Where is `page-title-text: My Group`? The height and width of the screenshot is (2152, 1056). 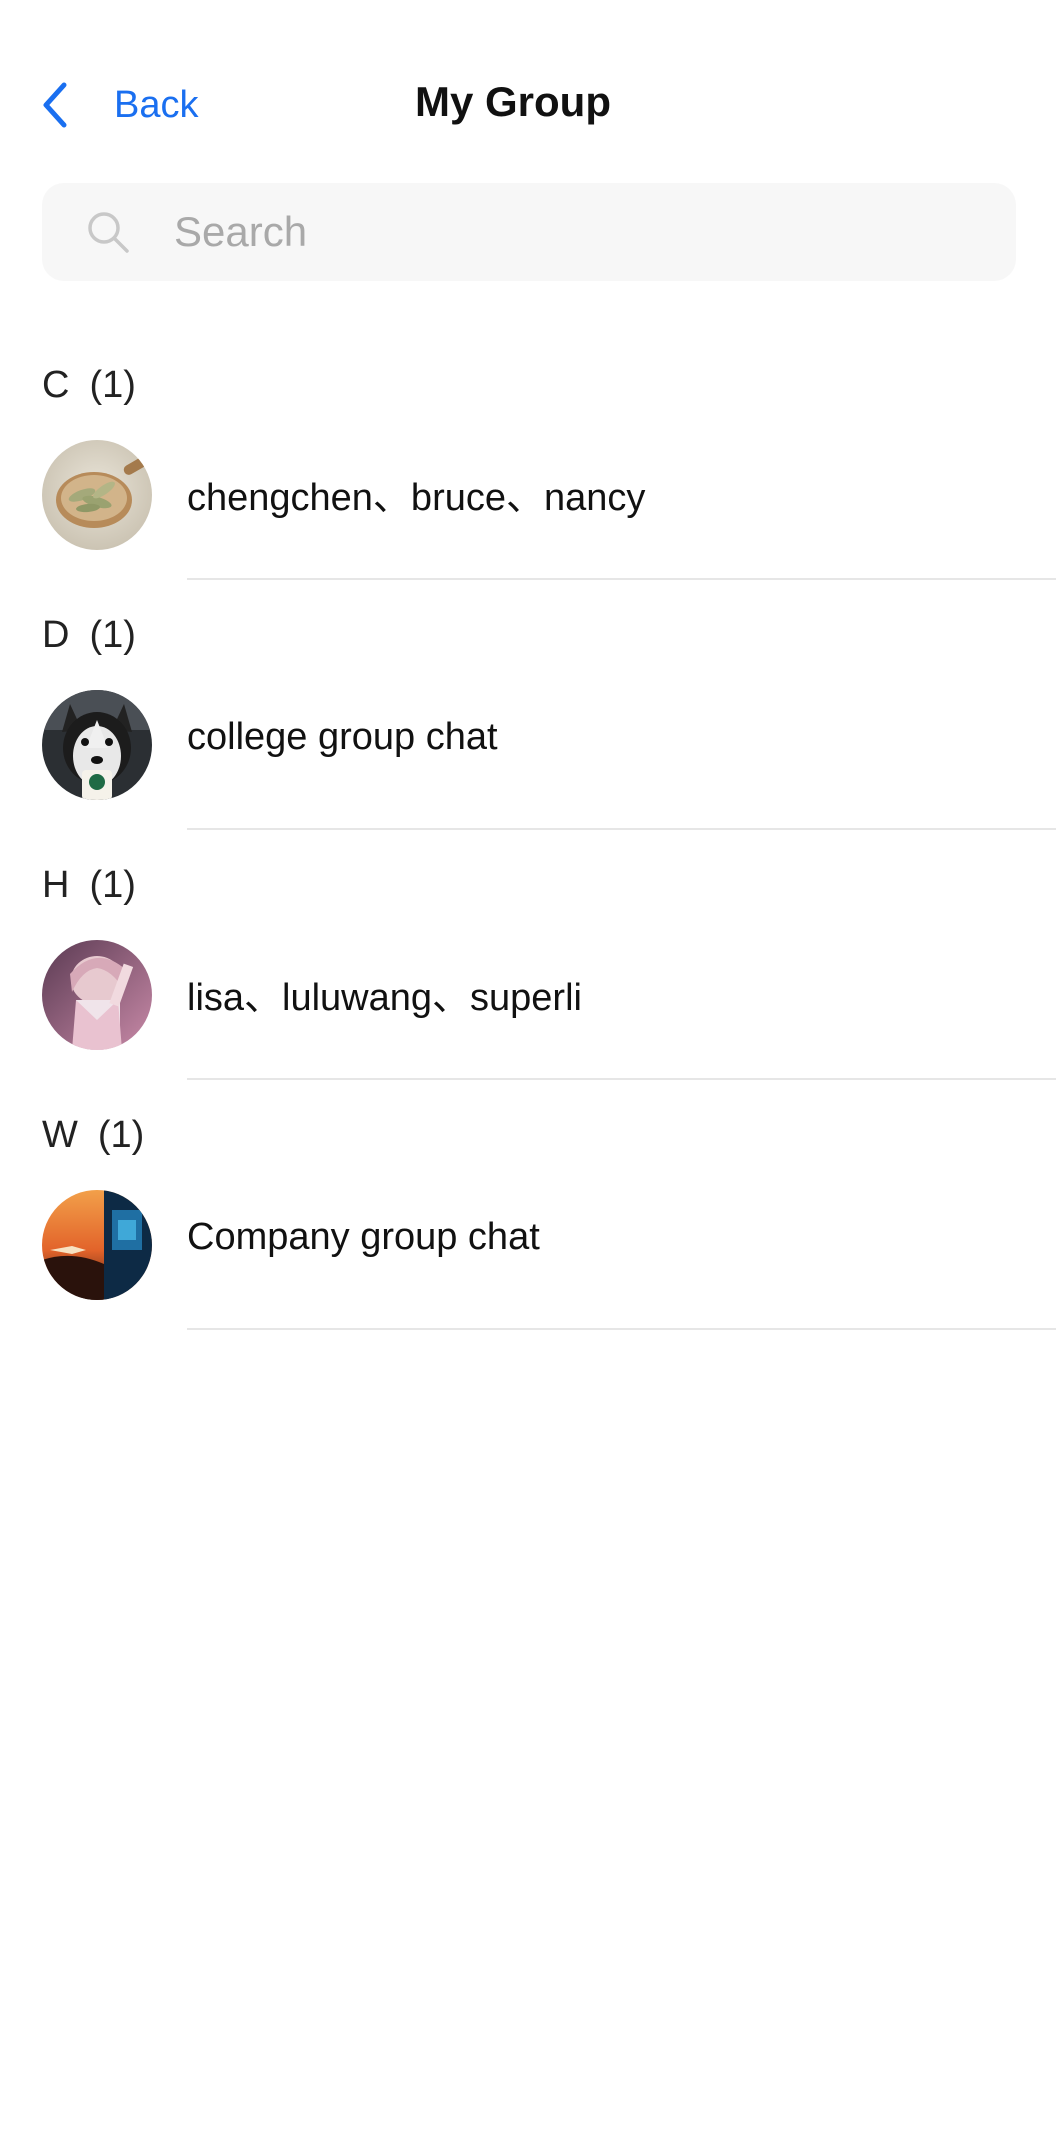 page-title-text: My Group is located at coordinates (513, 101).